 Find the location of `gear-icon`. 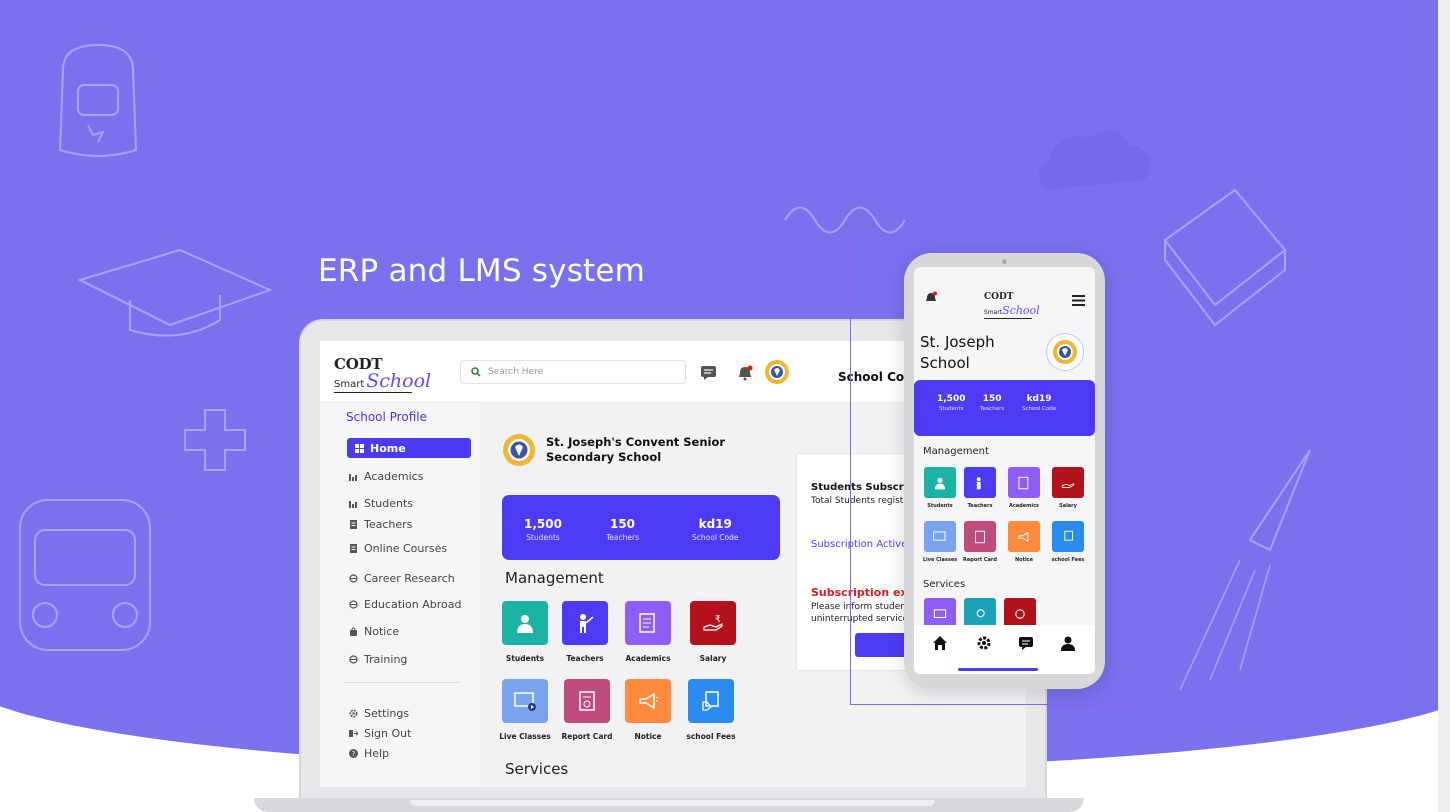

gear-icon is located at coordinates (984, 643).